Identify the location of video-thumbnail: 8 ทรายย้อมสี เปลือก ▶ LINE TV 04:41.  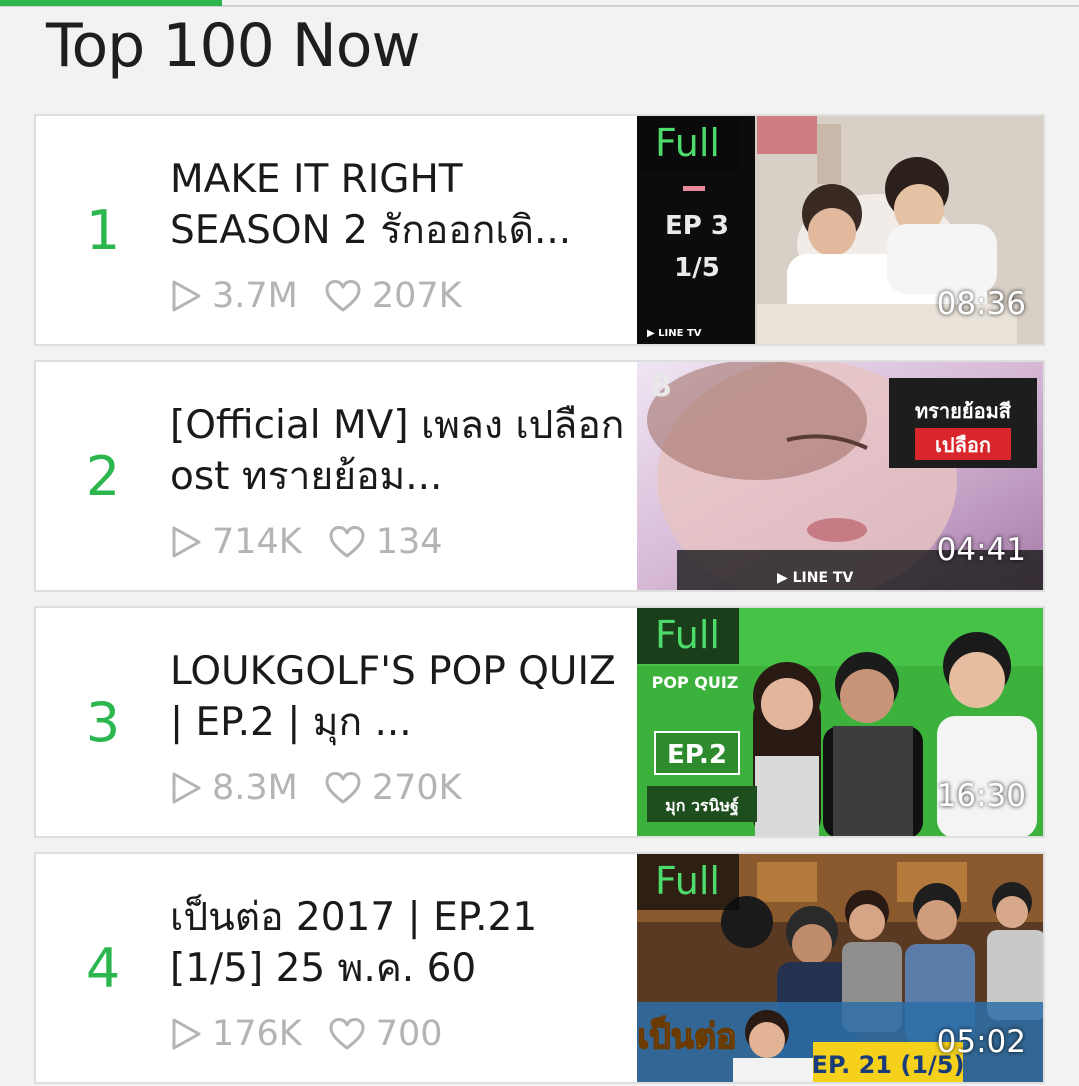
(840, 476).